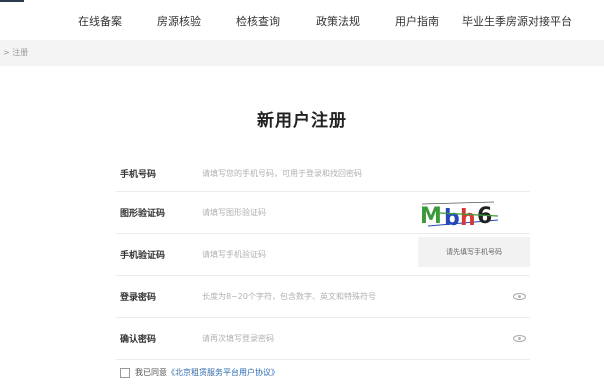 The width and height of the screenshot is (604, 391). Describe the element at coordinates (125, 373) in the screenshot. I see `checkbox-icon` at that location.